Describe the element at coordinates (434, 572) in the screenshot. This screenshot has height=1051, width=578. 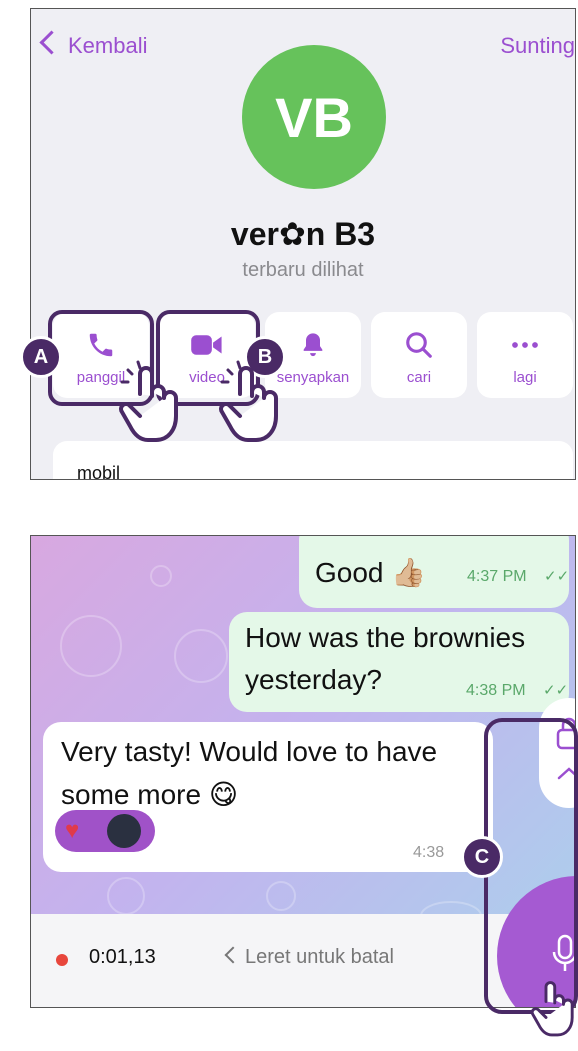
I see `message-out-1: Good 👍🏼 4:37 PM ✓✓` at that location.